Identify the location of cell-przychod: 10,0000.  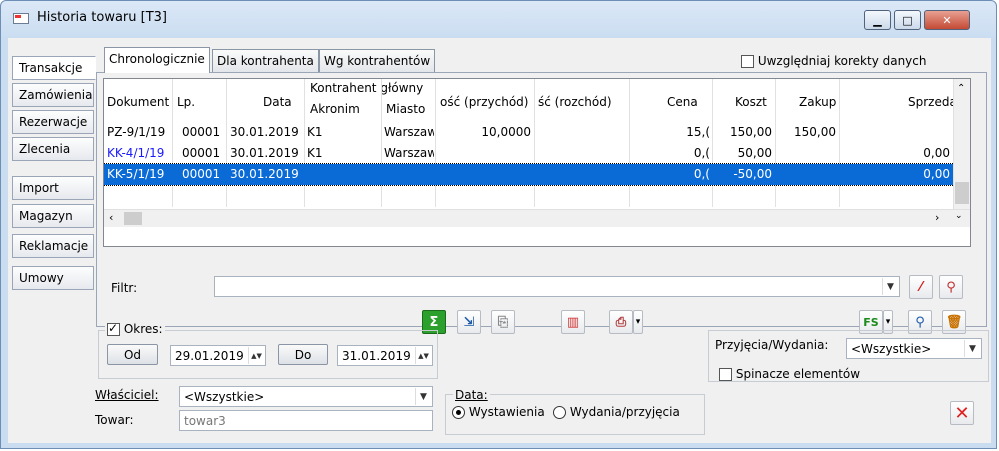
(506, 132).